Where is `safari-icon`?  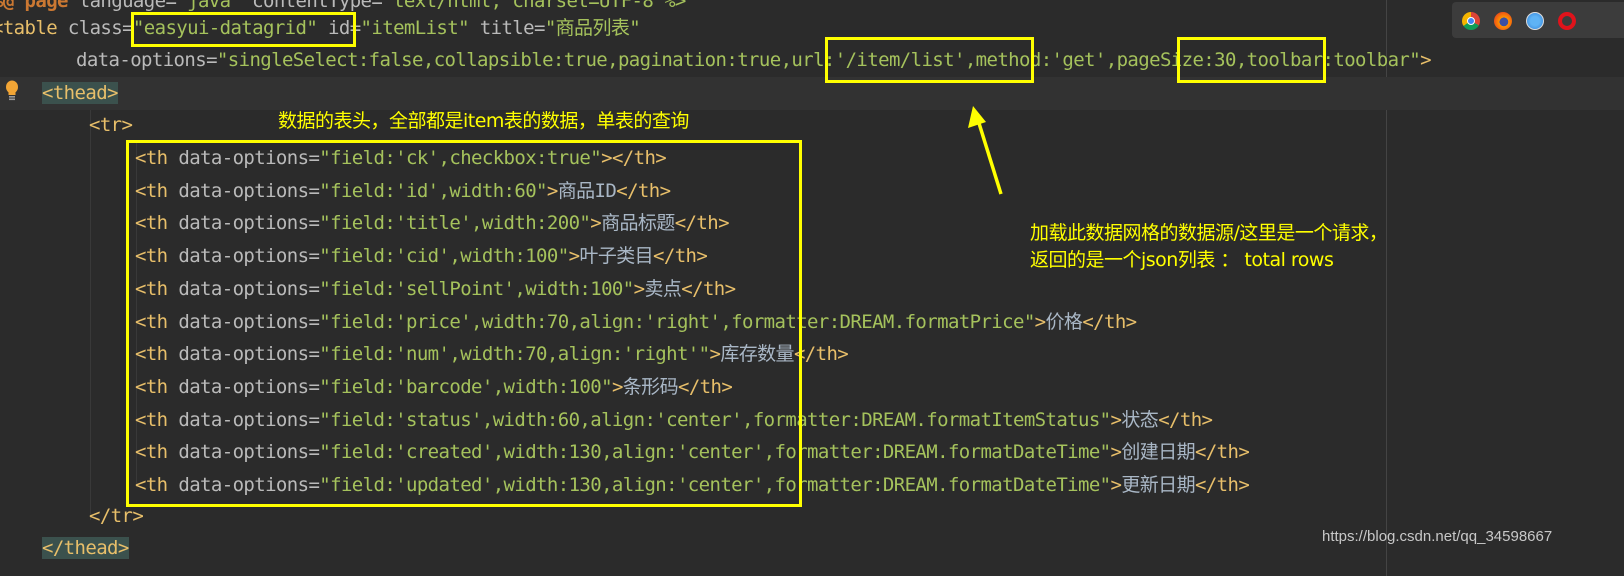 safari-icon is located at coordinates (1535, 21).